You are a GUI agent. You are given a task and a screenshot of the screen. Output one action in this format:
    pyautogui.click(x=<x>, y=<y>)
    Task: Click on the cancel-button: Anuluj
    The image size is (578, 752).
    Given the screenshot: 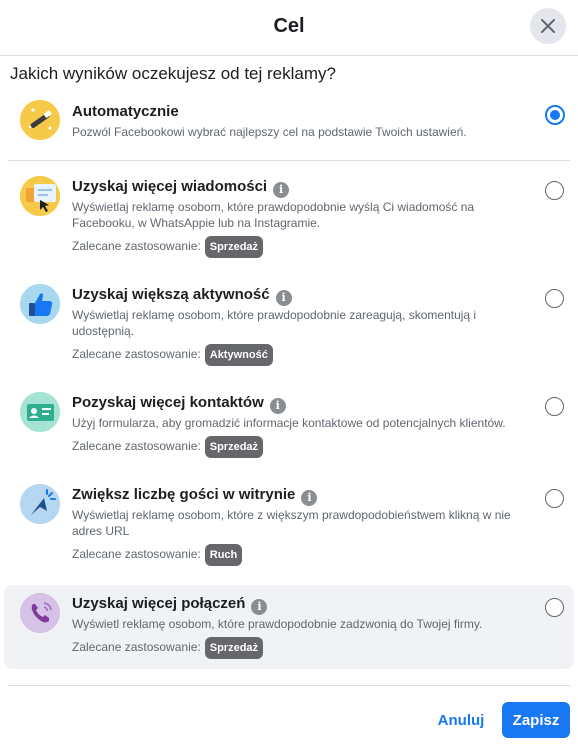 What is the action you would take?
    pyautogui.click(x=461, y=720)
    